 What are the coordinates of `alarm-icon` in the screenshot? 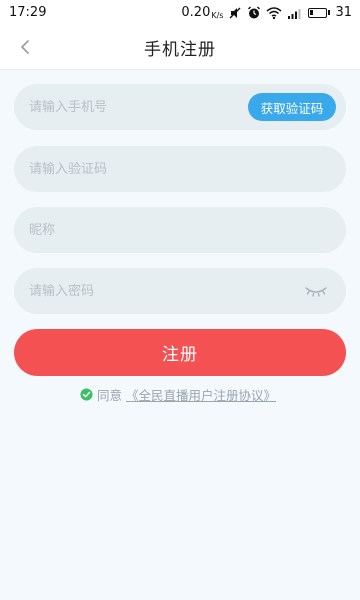 It's located at (254, 12).